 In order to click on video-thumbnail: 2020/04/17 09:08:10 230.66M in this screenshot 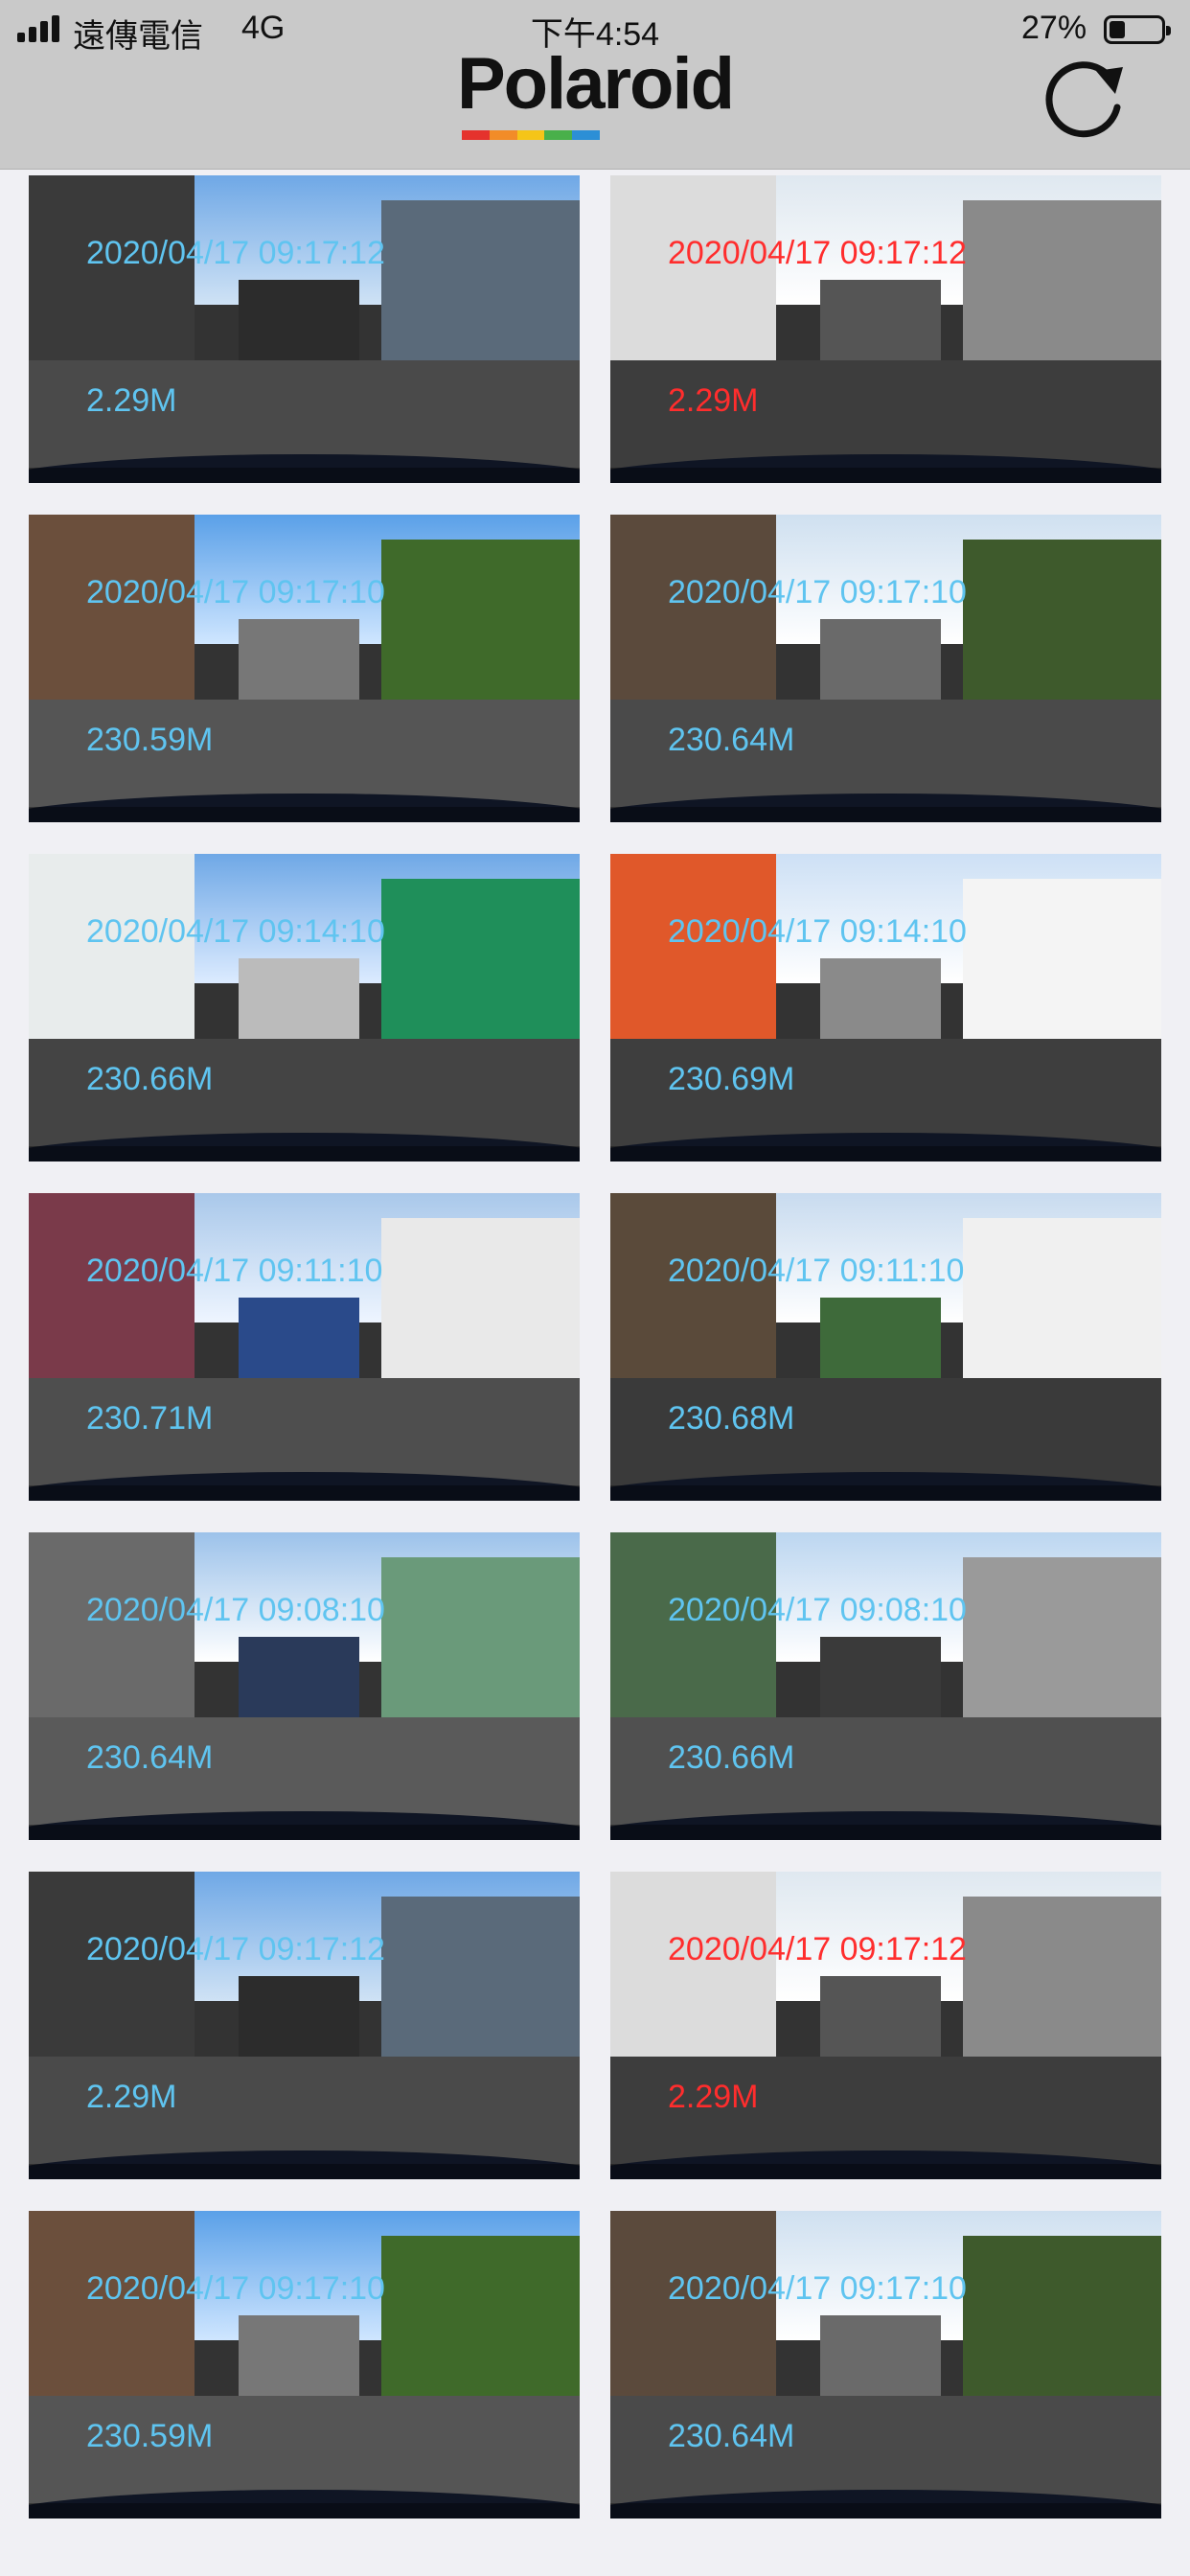, I will do `click(886, 1686)`.